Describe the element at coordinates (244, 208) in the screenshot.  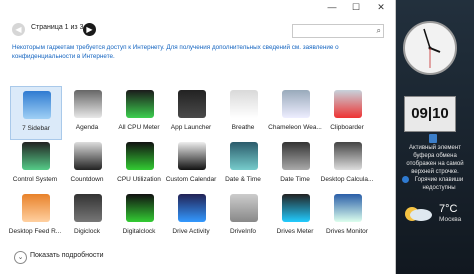
I see `drive-info-icon` at that location.